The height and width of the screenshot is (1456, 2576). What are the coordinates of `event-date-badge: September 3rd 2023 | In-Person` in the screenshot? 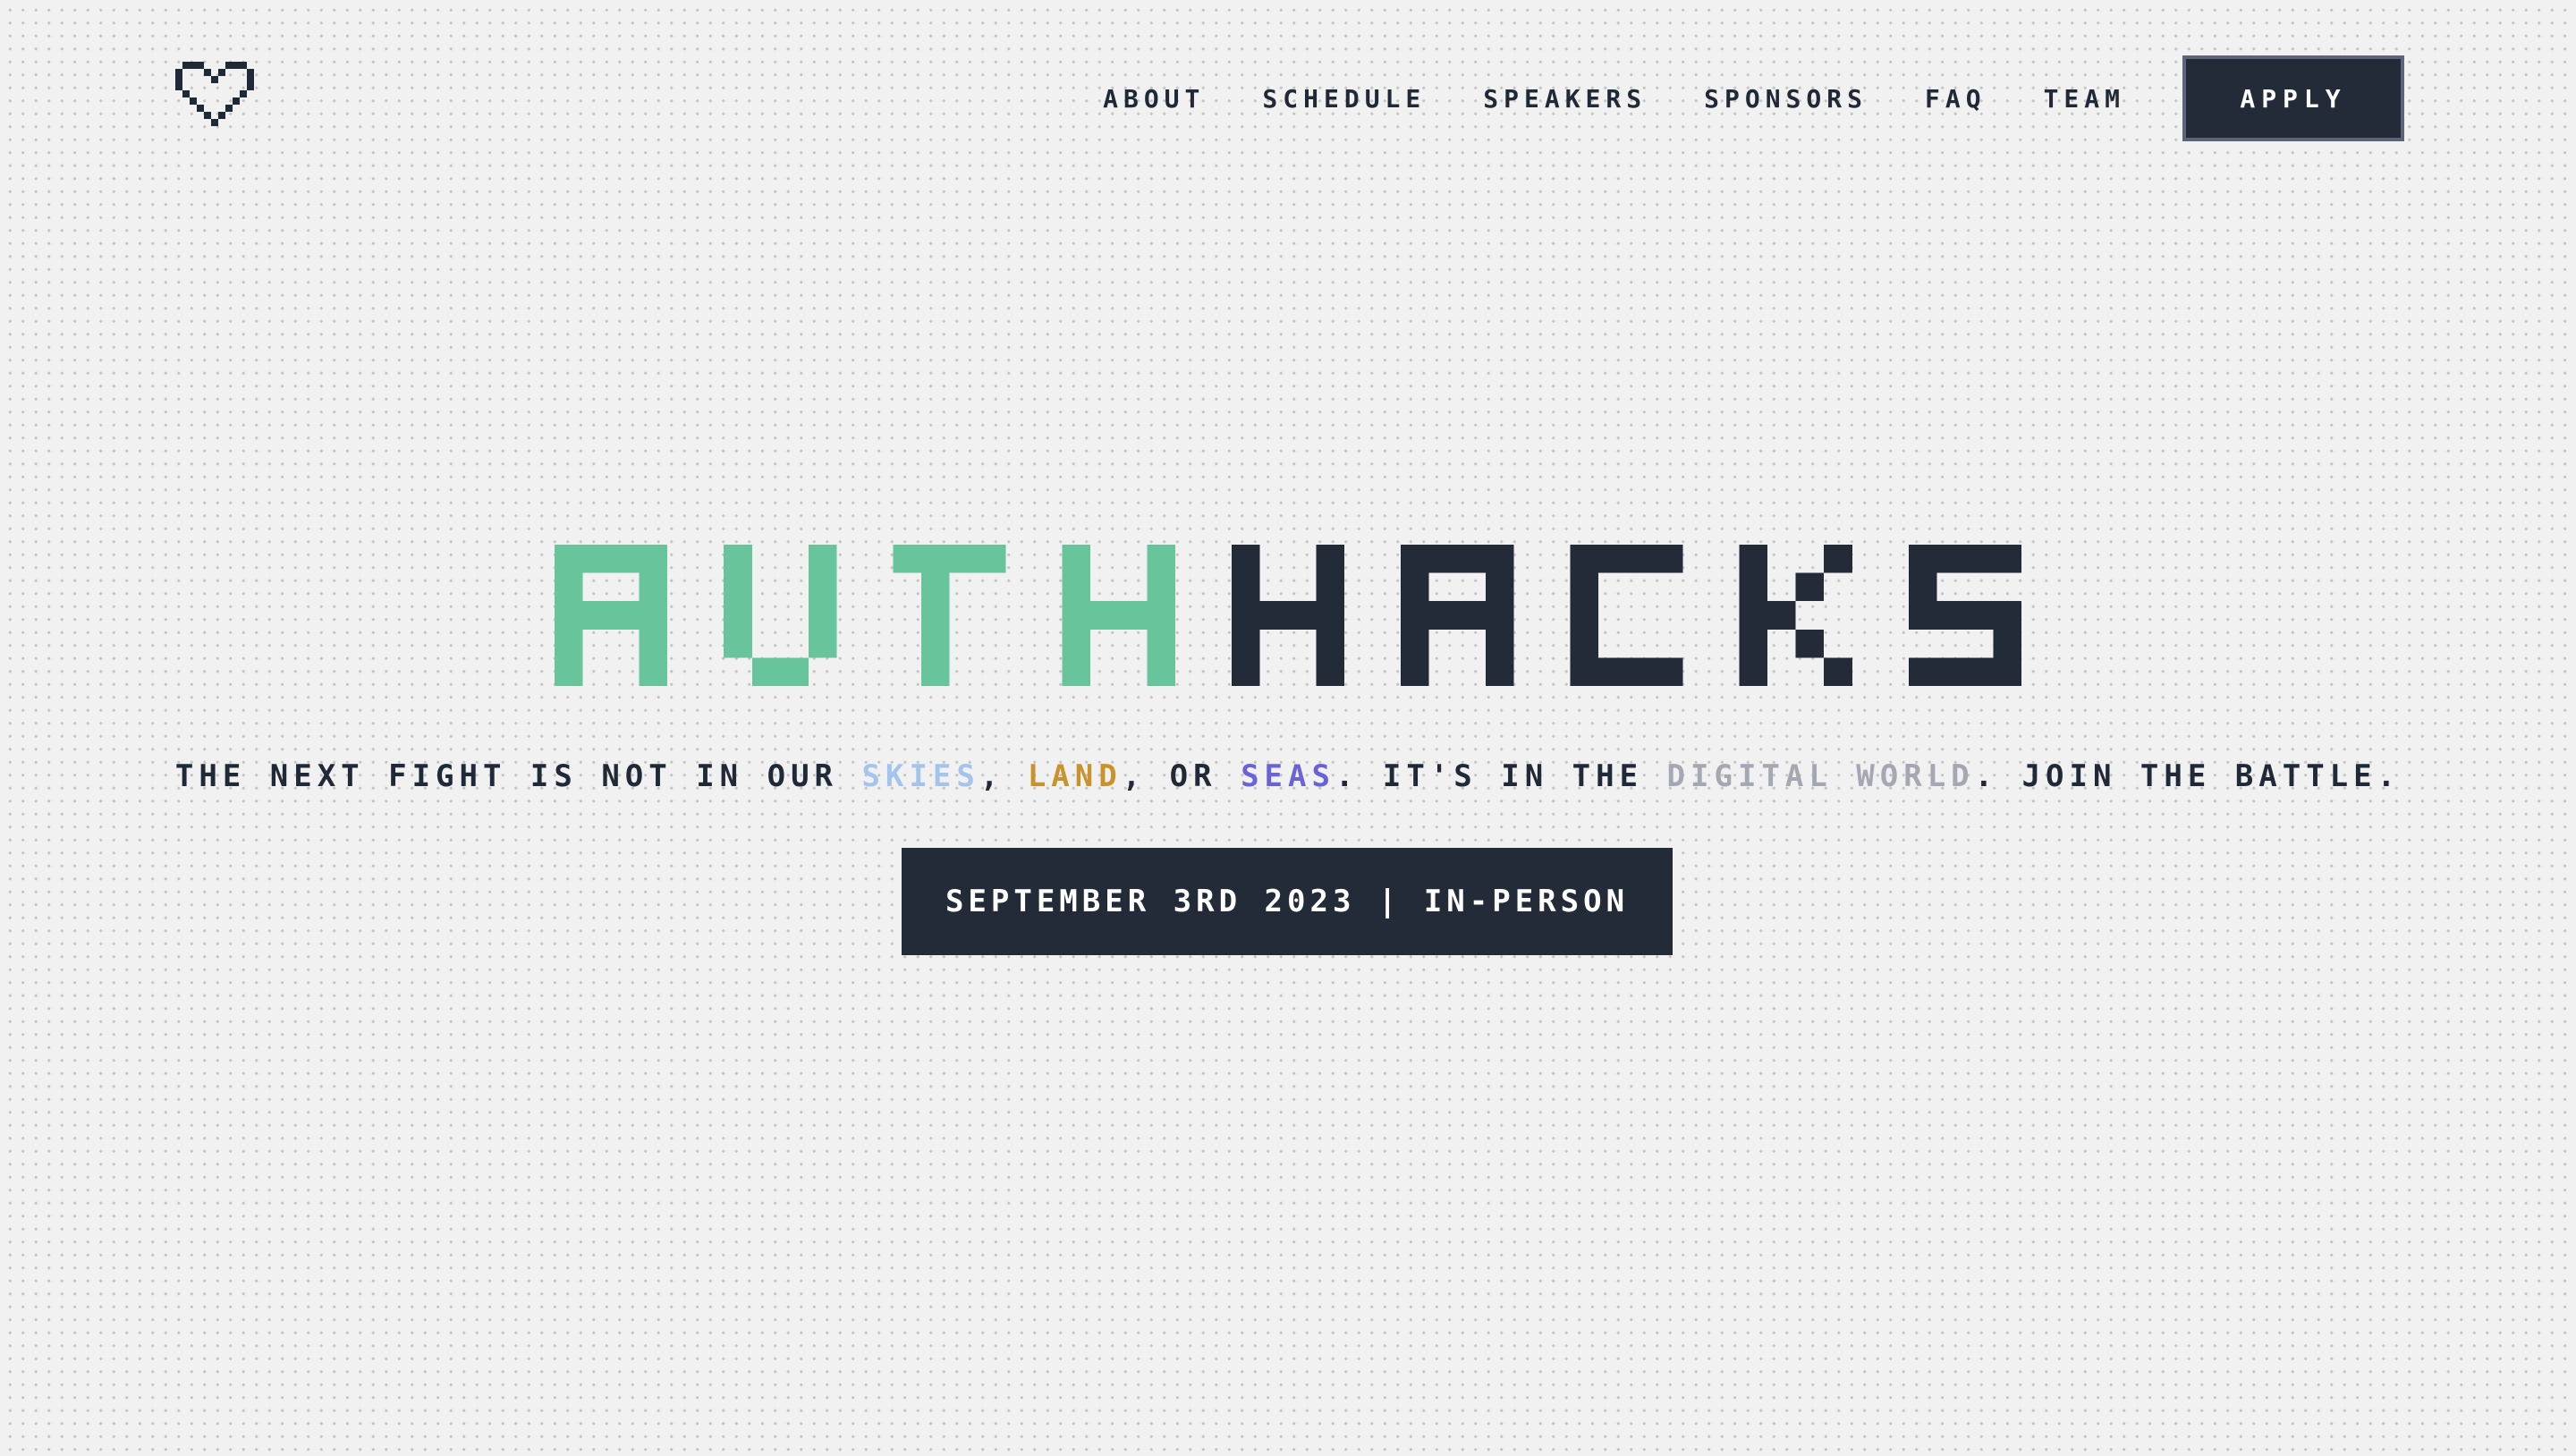 It's located at (1287, 901).